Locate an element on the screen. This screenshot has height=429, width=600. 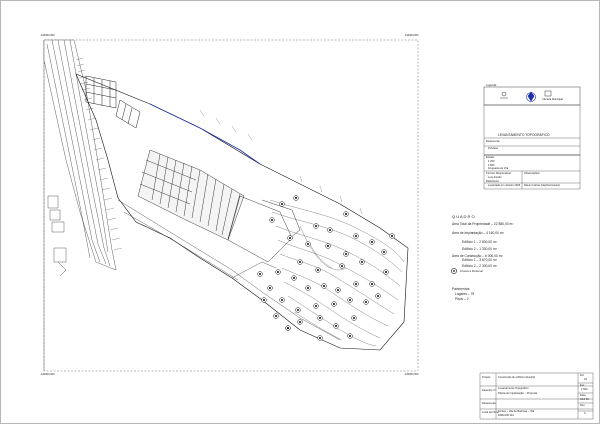
escala-label: Escala: is located at coordinates (490, 157).